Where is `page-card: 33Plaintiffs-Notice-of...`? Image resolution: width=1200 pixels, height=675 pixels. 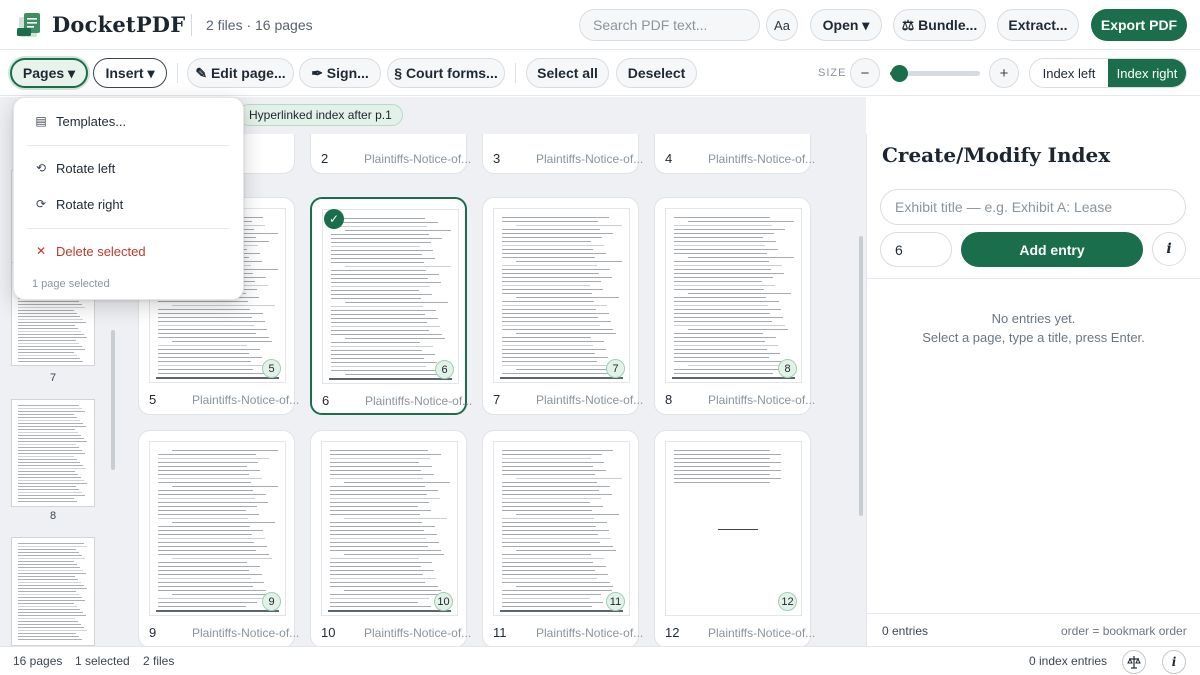 page-card: 33Plaintiffs-Notice-of... is located at coordinates (562, 154).